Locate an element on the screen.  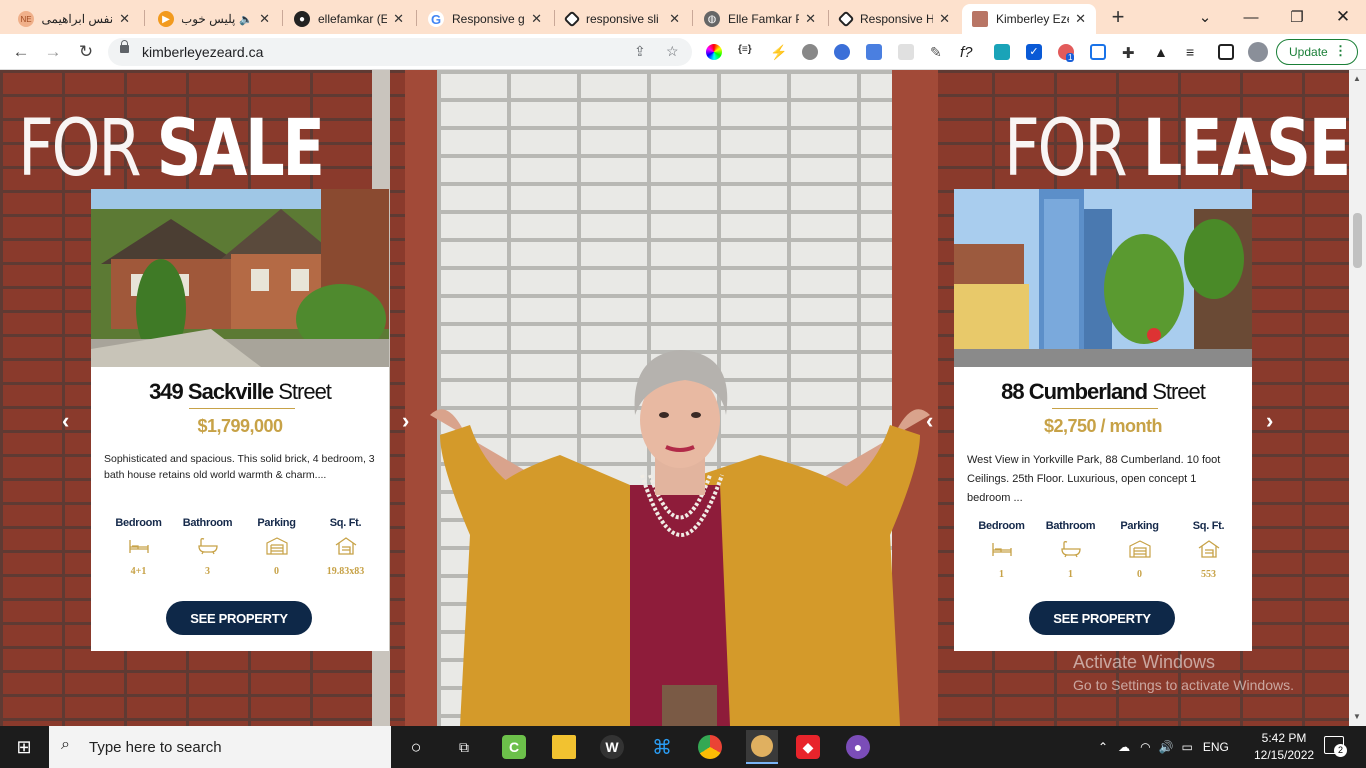
url-bar: kimberleyezeard.ca ⇪ ☆ is located at coordinates (400, 52).